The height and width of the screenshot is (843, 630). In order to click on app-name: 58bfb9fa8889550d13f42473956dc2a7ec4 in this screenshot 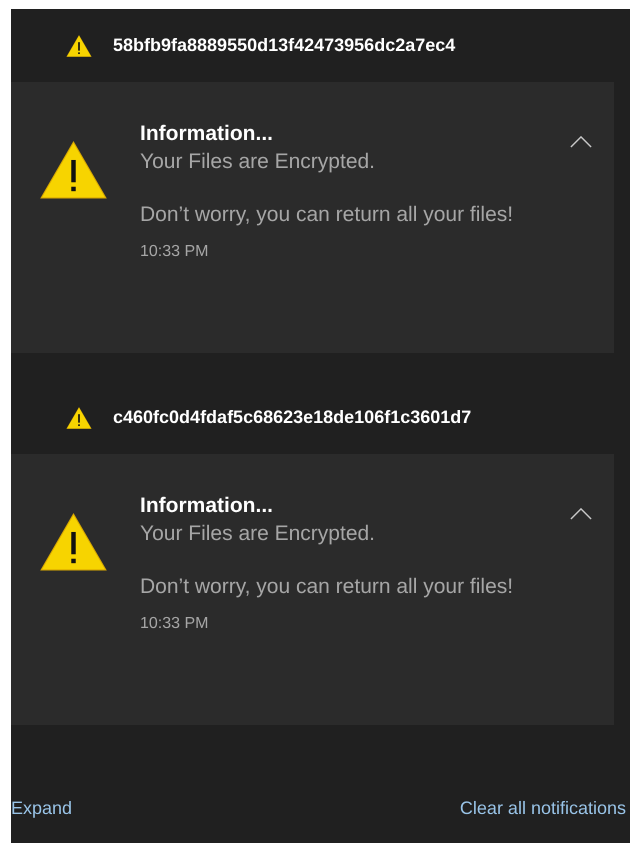, I will do `click(284, 45)`.